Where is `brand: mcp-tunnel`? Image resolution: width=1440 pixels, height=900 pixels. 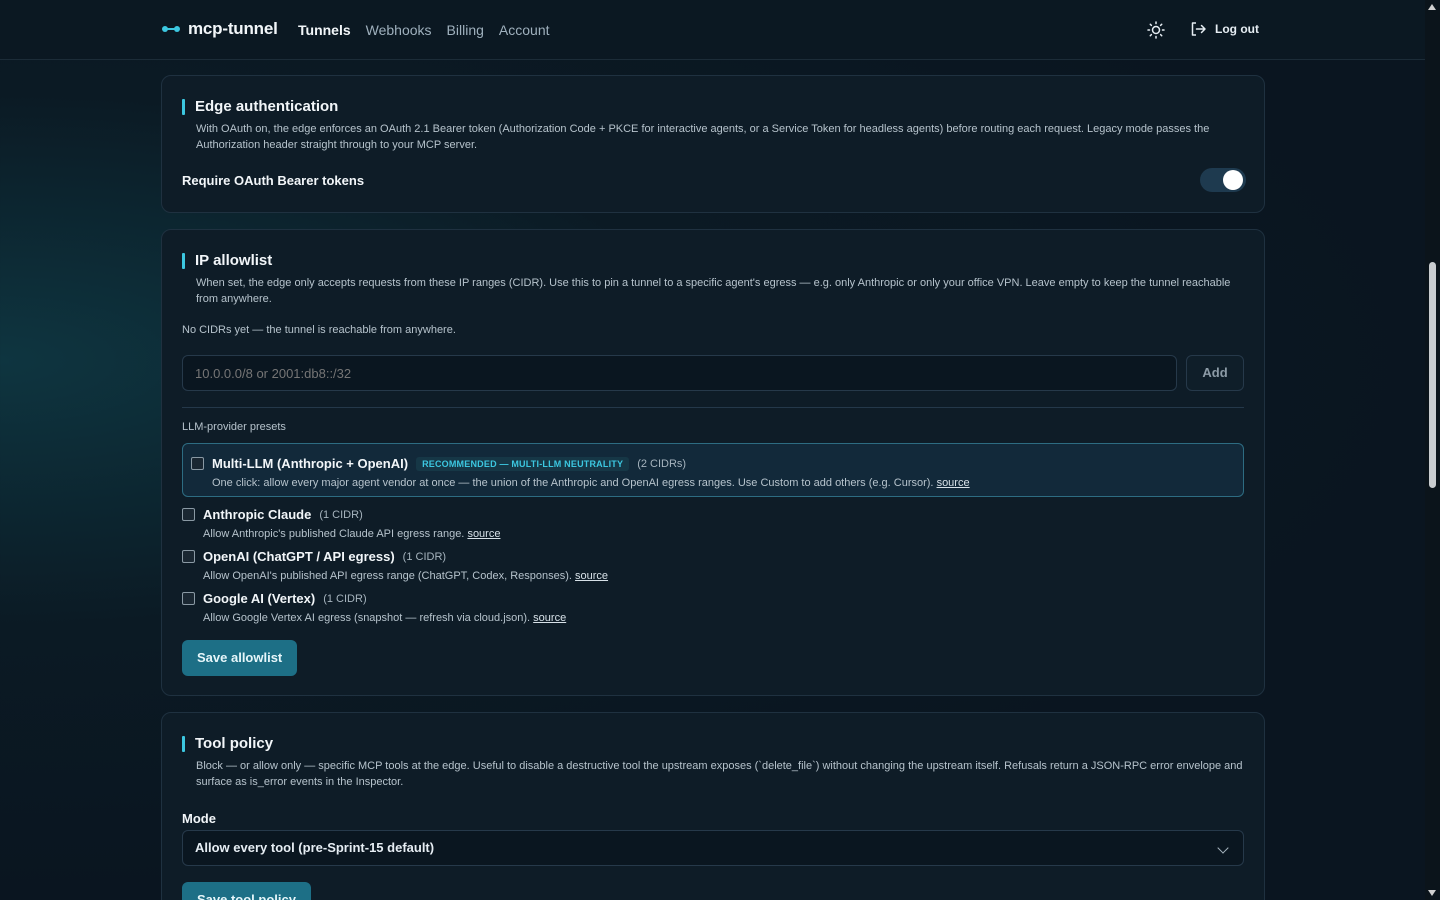 brand: mcp-tunnel is located at coordinates (220, 29).